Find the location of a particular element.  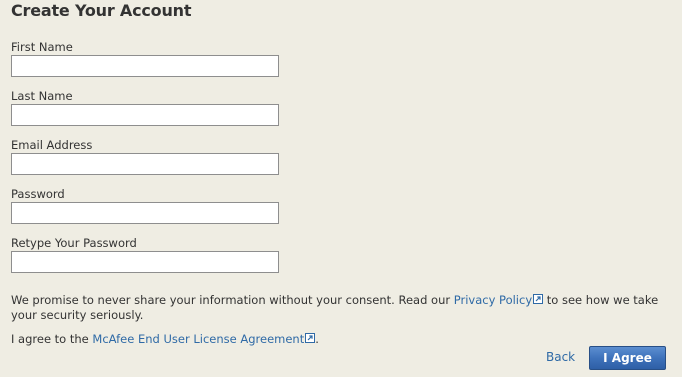

last-name-field is located at coordinates (145, 115).